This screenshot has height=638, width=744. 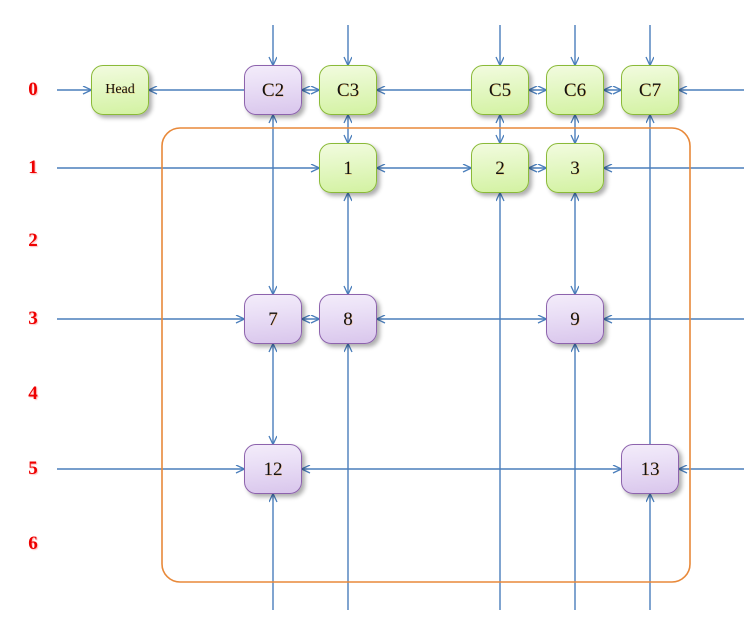 I want to click on node-12-label: 12, so click(x=273, y=469).